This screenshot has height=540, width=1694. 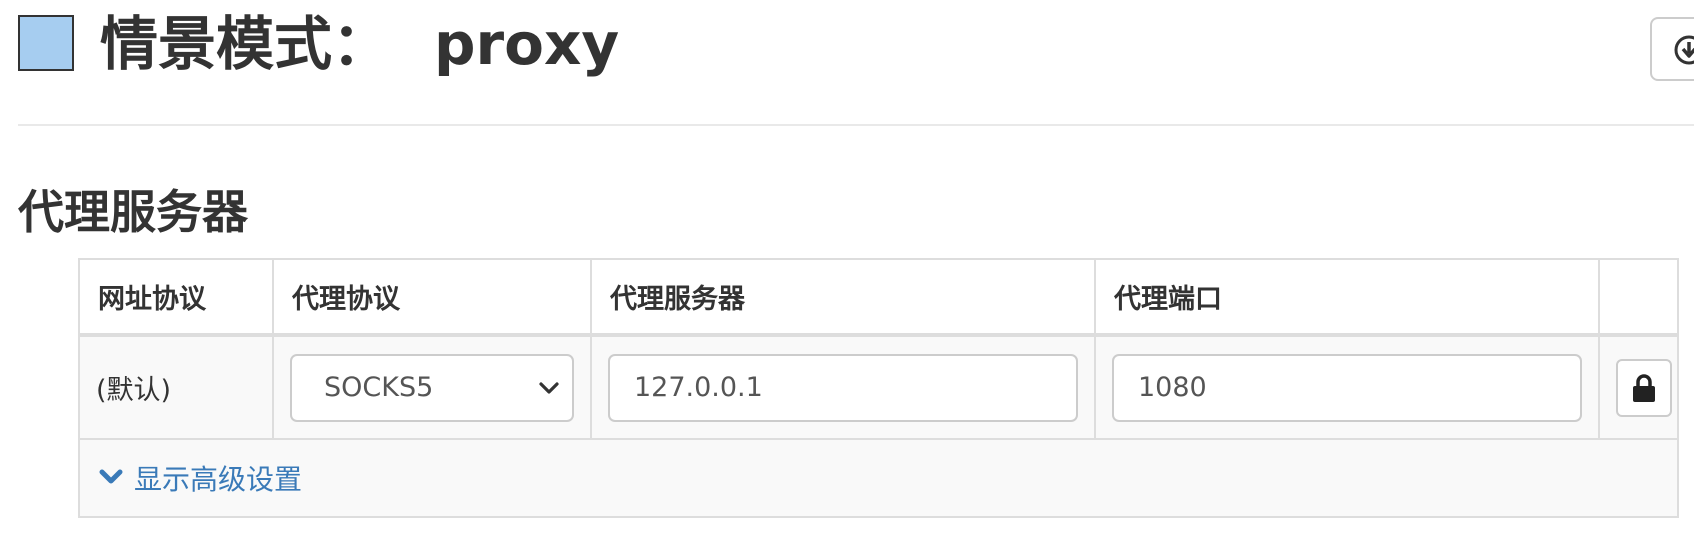 I want to click on server-cell, so click(x=843, y=387).